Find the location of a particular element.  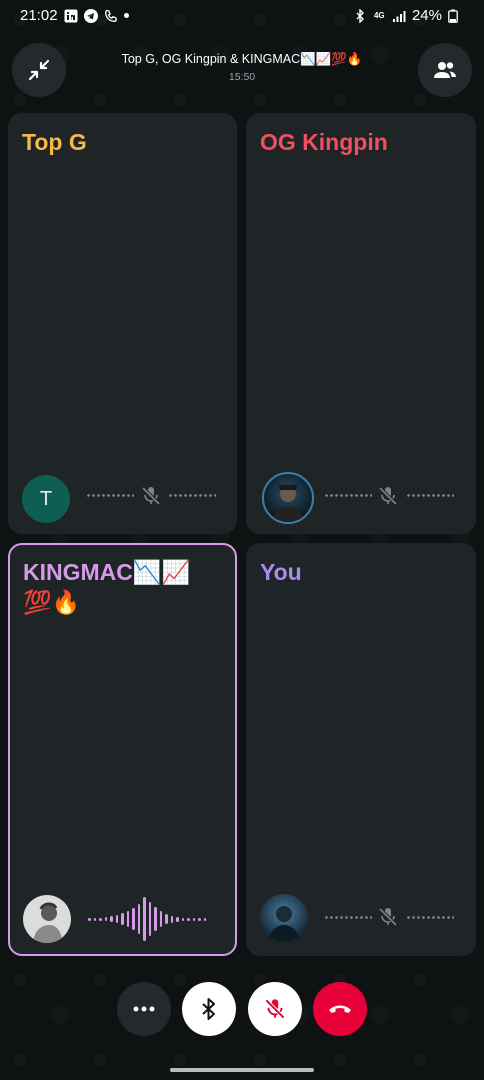

battery-icon is located at coordinates (455, 16).